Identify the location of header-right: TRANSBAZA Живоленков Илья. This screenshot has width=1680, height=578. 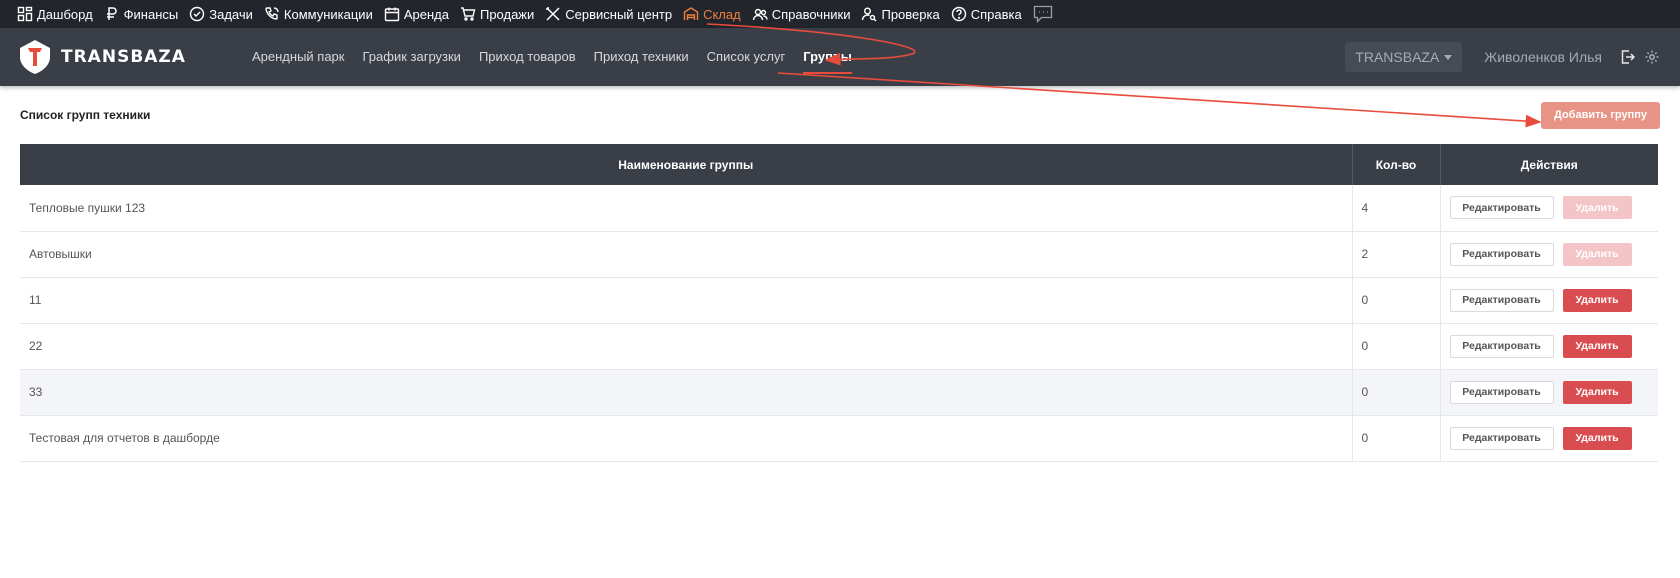
(1502, 57).